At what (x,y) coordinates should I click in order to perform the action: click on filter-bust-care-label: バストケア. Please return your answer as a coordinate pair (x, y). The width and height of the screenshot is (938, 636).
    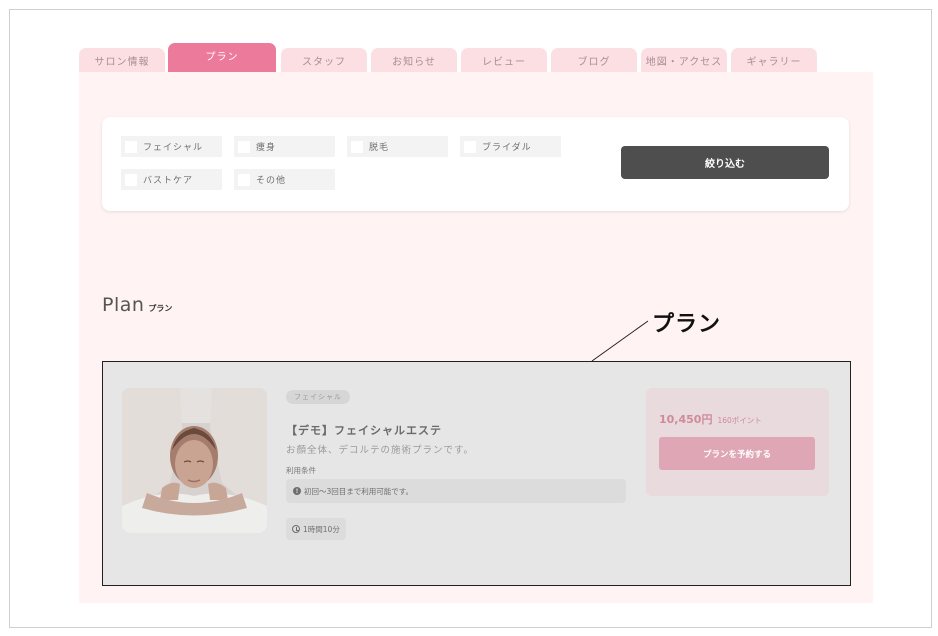
    Looking at the image, I should click on (168, 181).